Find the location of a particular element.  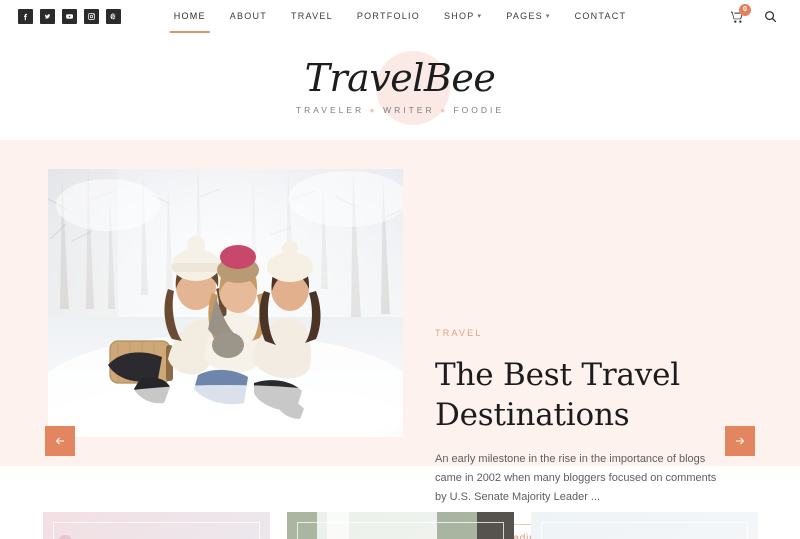

nav-label: SHOP is located at coordinates (459, 16).